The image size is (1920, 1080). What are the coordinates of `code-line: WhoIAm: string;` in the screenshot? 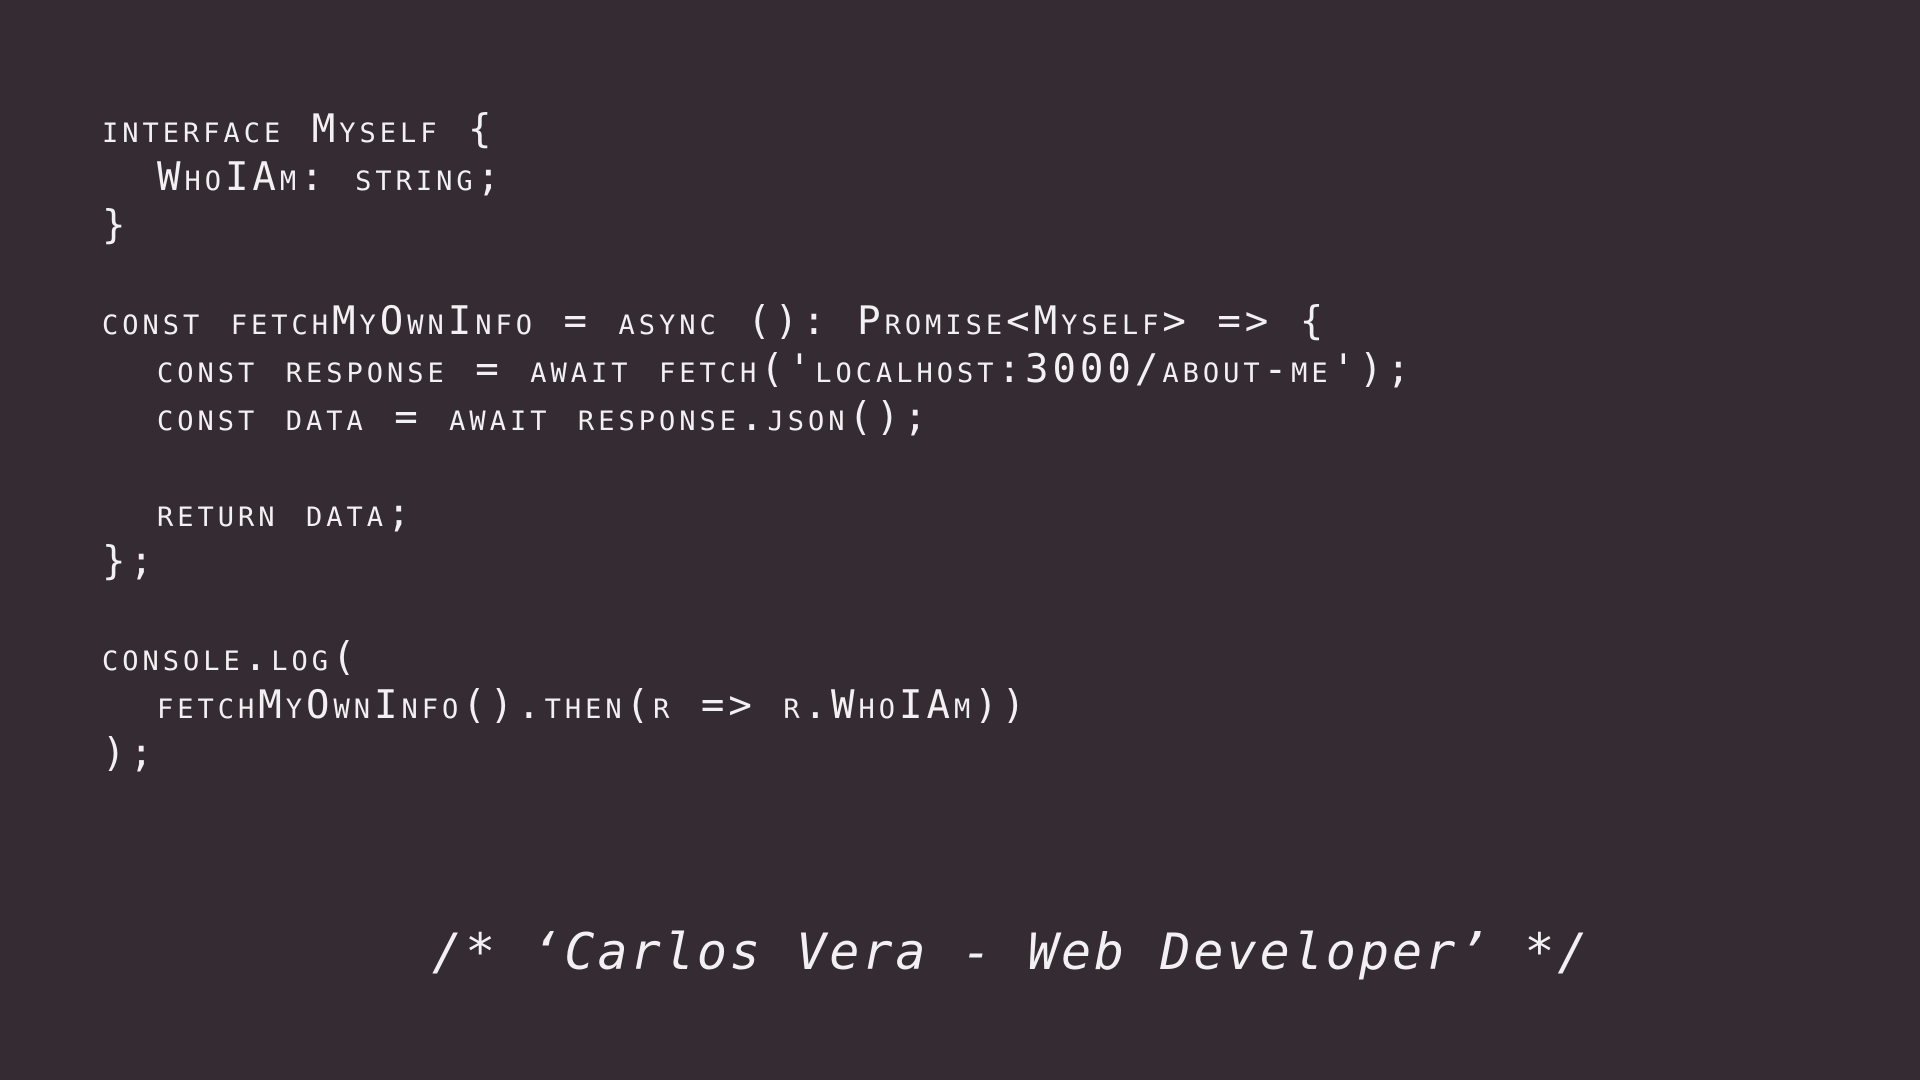 It's located at (303, 177).